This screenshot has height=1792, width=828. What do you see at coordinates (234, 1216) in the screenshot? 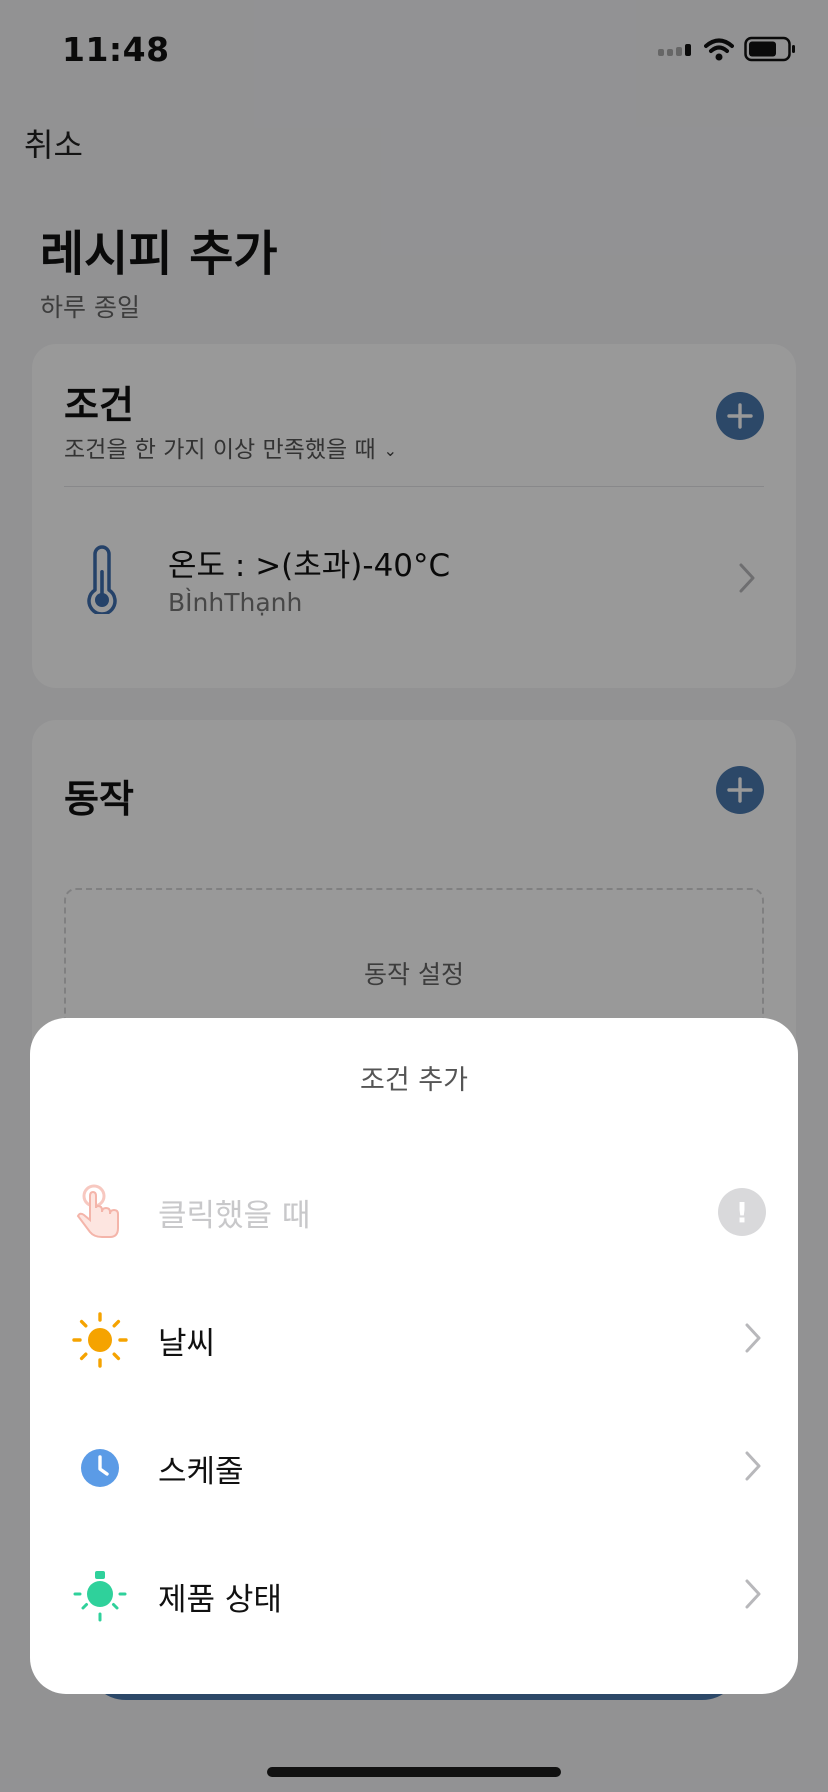
I see `option-label: 클릭했을 때` at bounding box center [234, 1216].